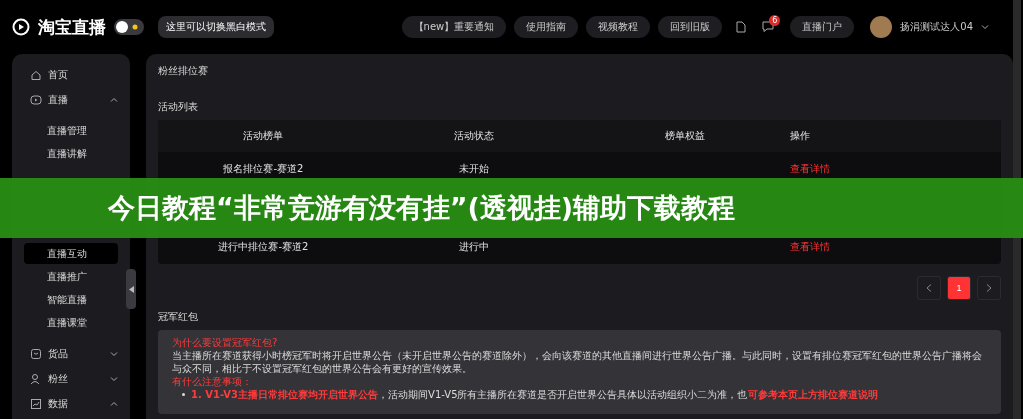 The image size is (1023, 419). What do you see at coordinates (216, 27) in the screenshot?
I see `tooltip: 这里可以切换黑白模式` at bounding box center [216, 27].